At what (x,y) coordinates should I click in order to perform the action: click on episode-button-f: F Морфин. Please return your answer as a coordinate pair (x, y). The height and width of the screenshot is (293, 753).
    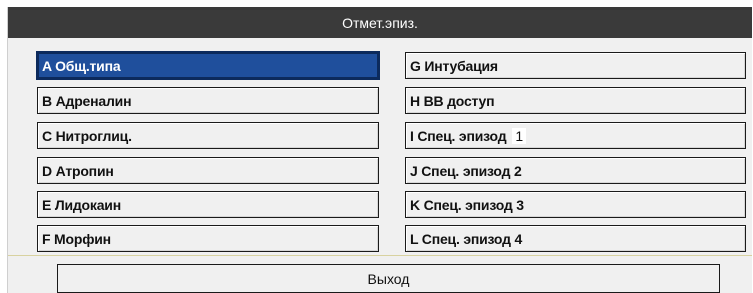
    Looking at the image, I should click on (208, 238).